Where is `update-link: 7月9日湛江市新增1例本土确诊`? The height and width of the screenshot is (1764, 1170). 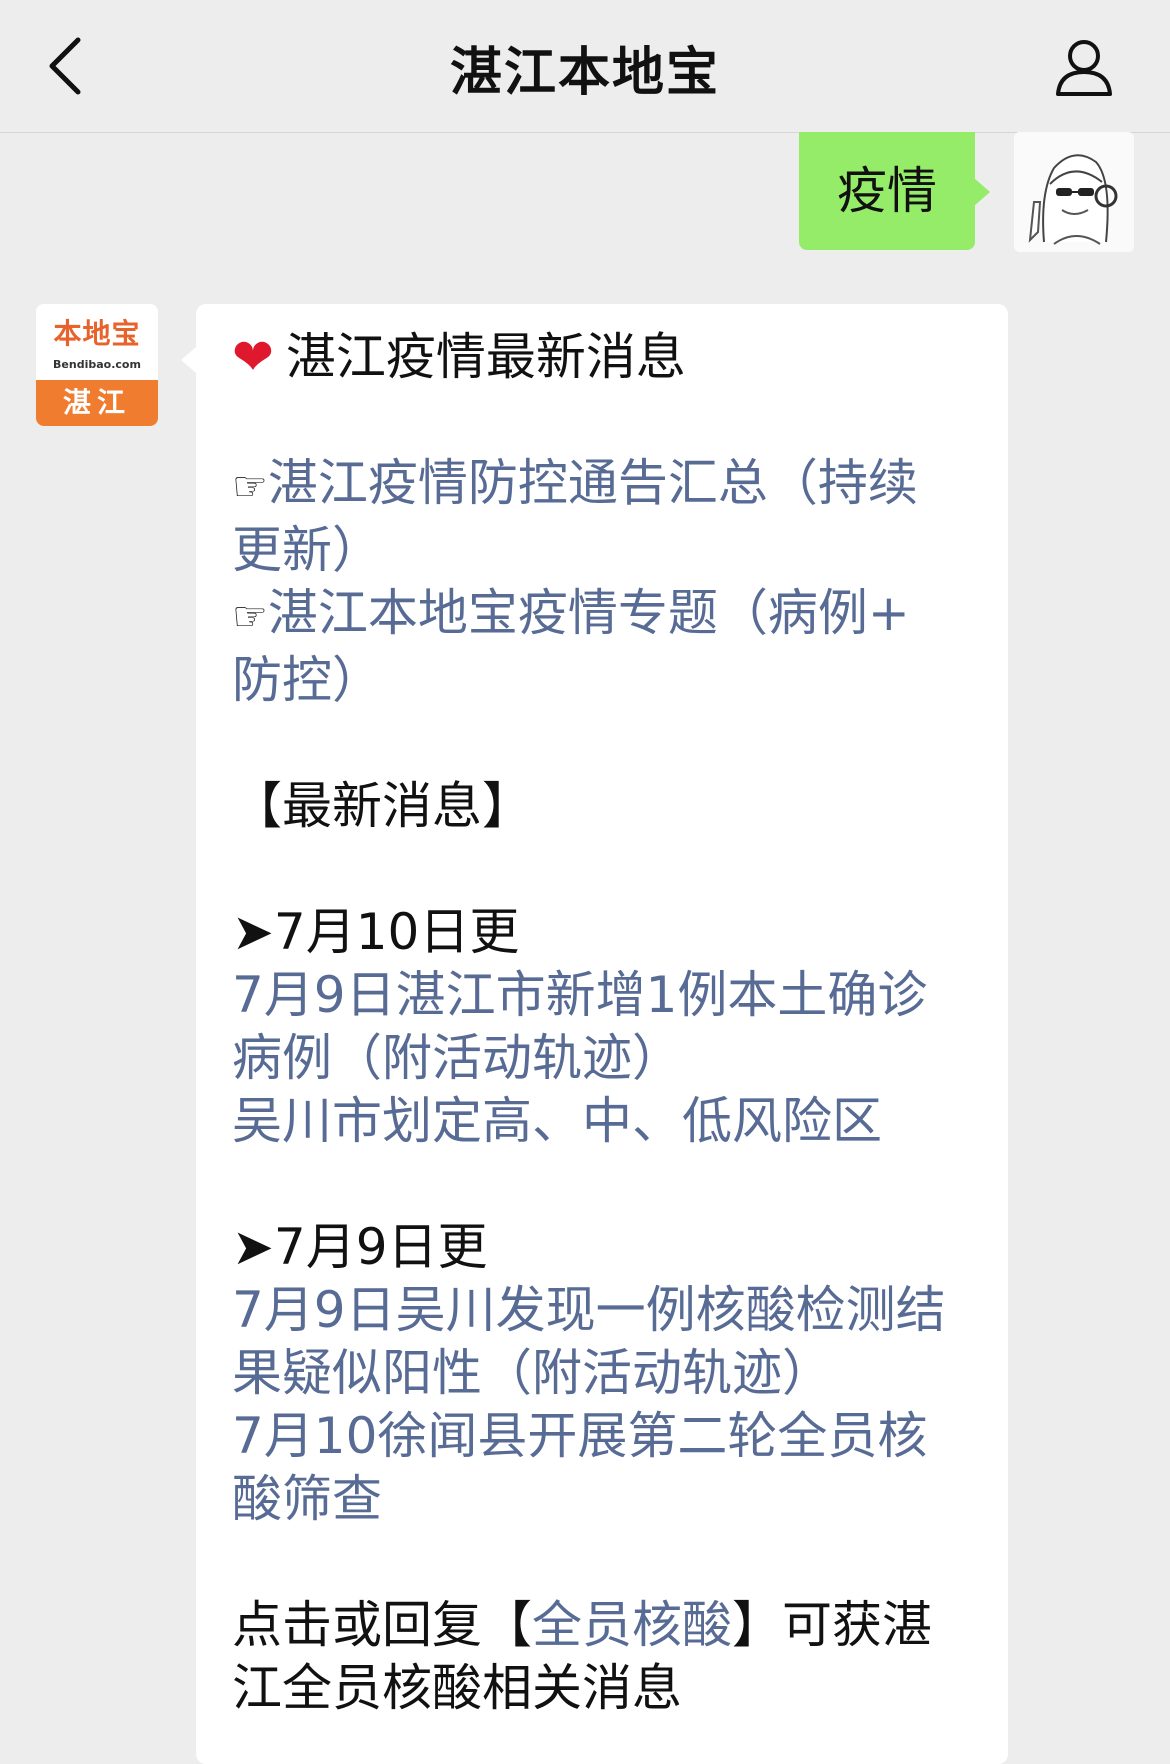
update-link: 7月9日湛江市新增1例本土确诊 is located at coordinates (612, 995).